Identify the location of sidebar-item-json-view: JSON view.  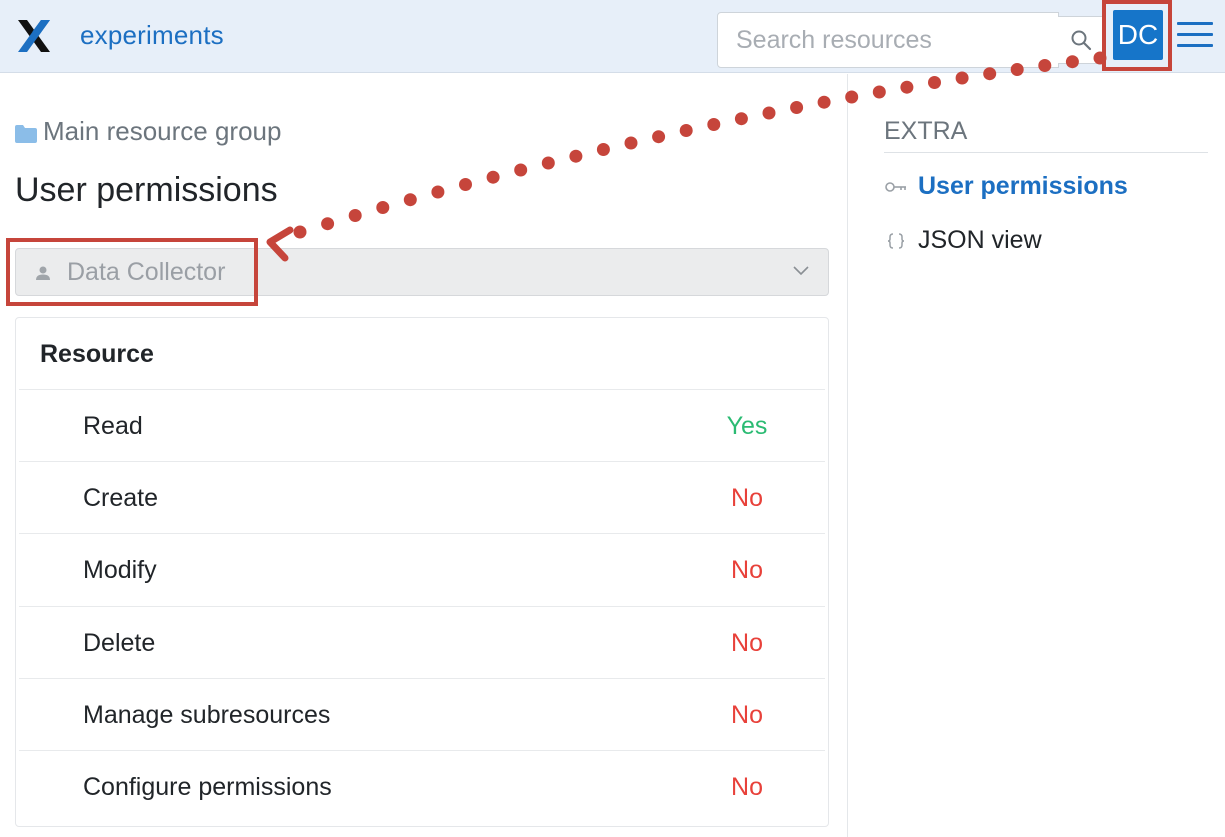
(963, 240).